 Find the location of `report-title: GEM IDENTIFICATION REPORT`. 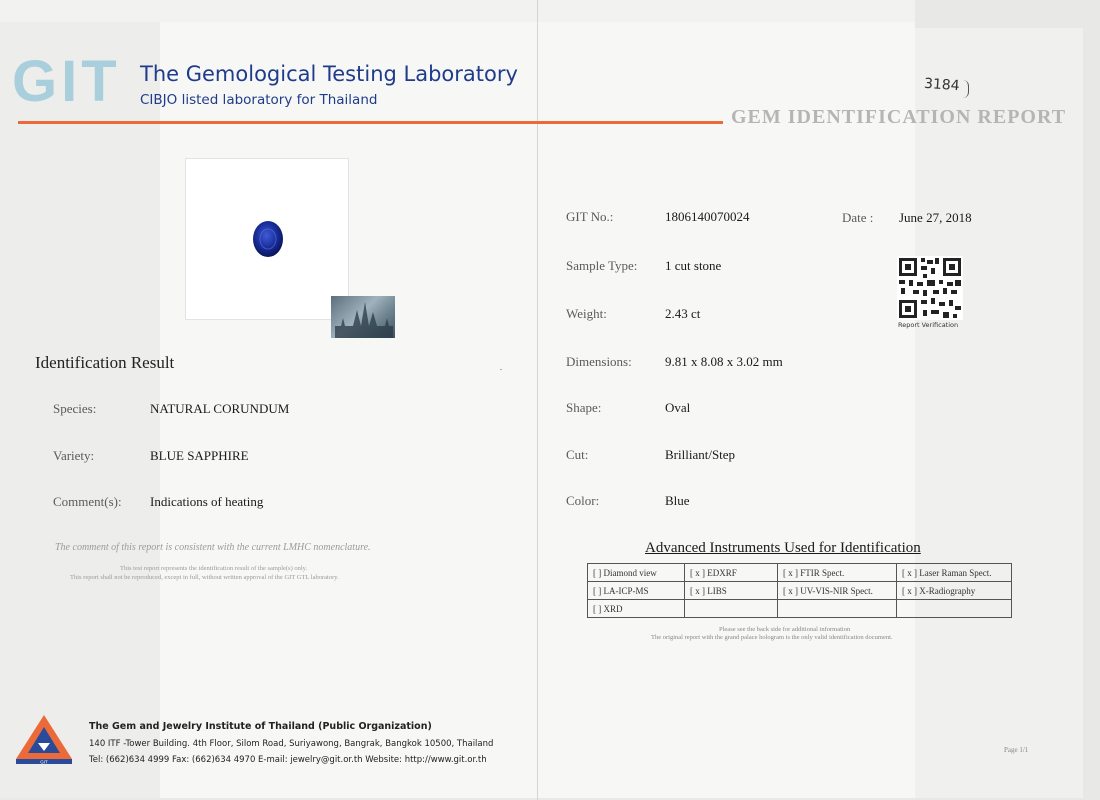

report-title: GEM IDENTIFICATION REPORT is located at coordinates (899, 117).